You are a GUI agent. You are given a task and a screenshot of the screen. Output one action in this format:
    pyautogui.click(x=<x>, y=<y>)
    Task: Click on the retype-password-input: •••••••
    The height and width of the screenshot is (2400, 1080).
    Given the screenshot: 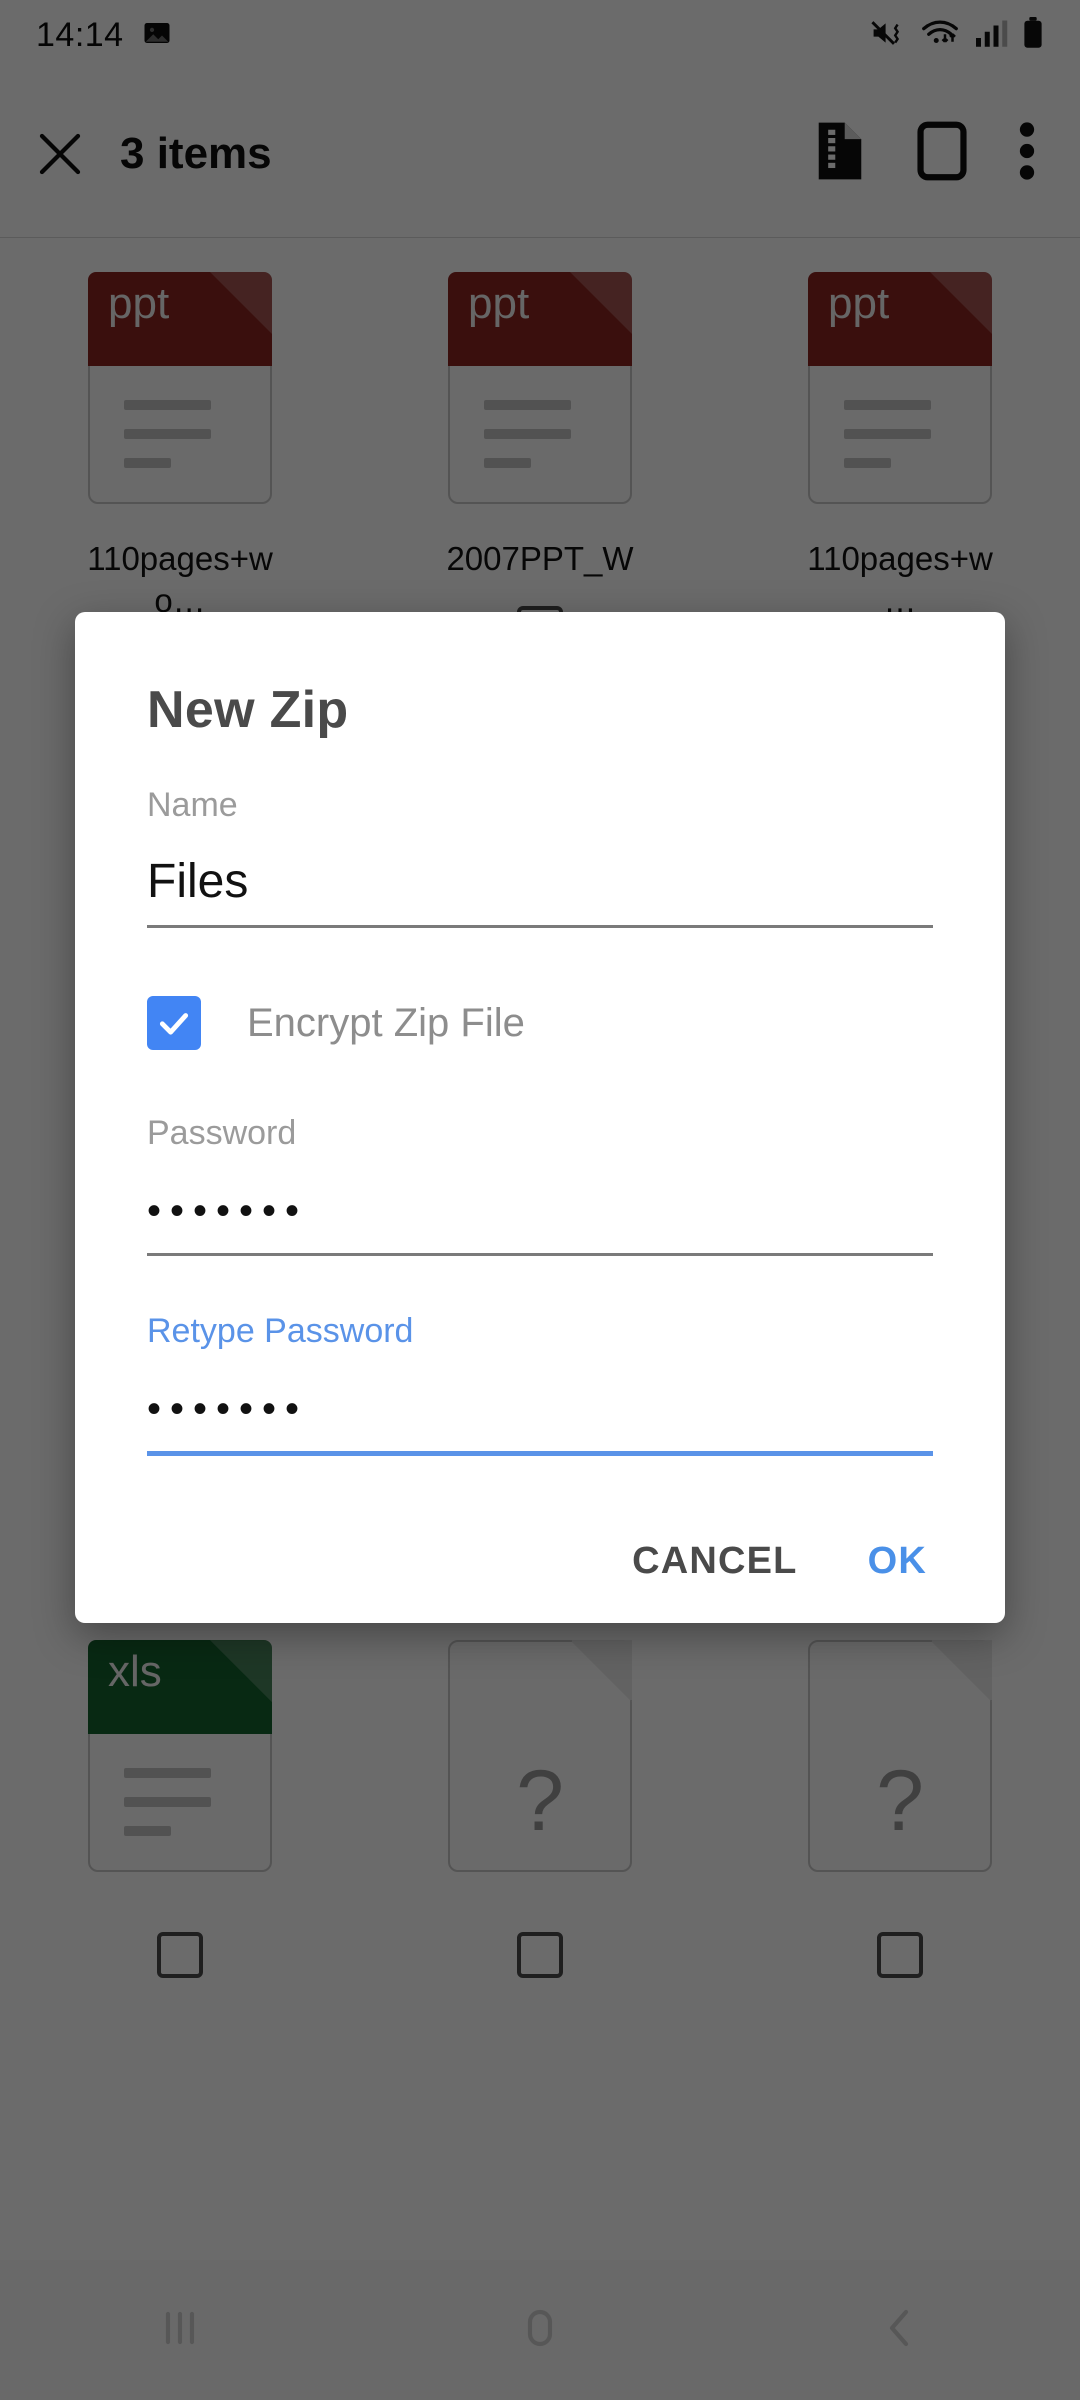 What is the action you would take?
    pyautogui.click(x=540, y=1406)
    